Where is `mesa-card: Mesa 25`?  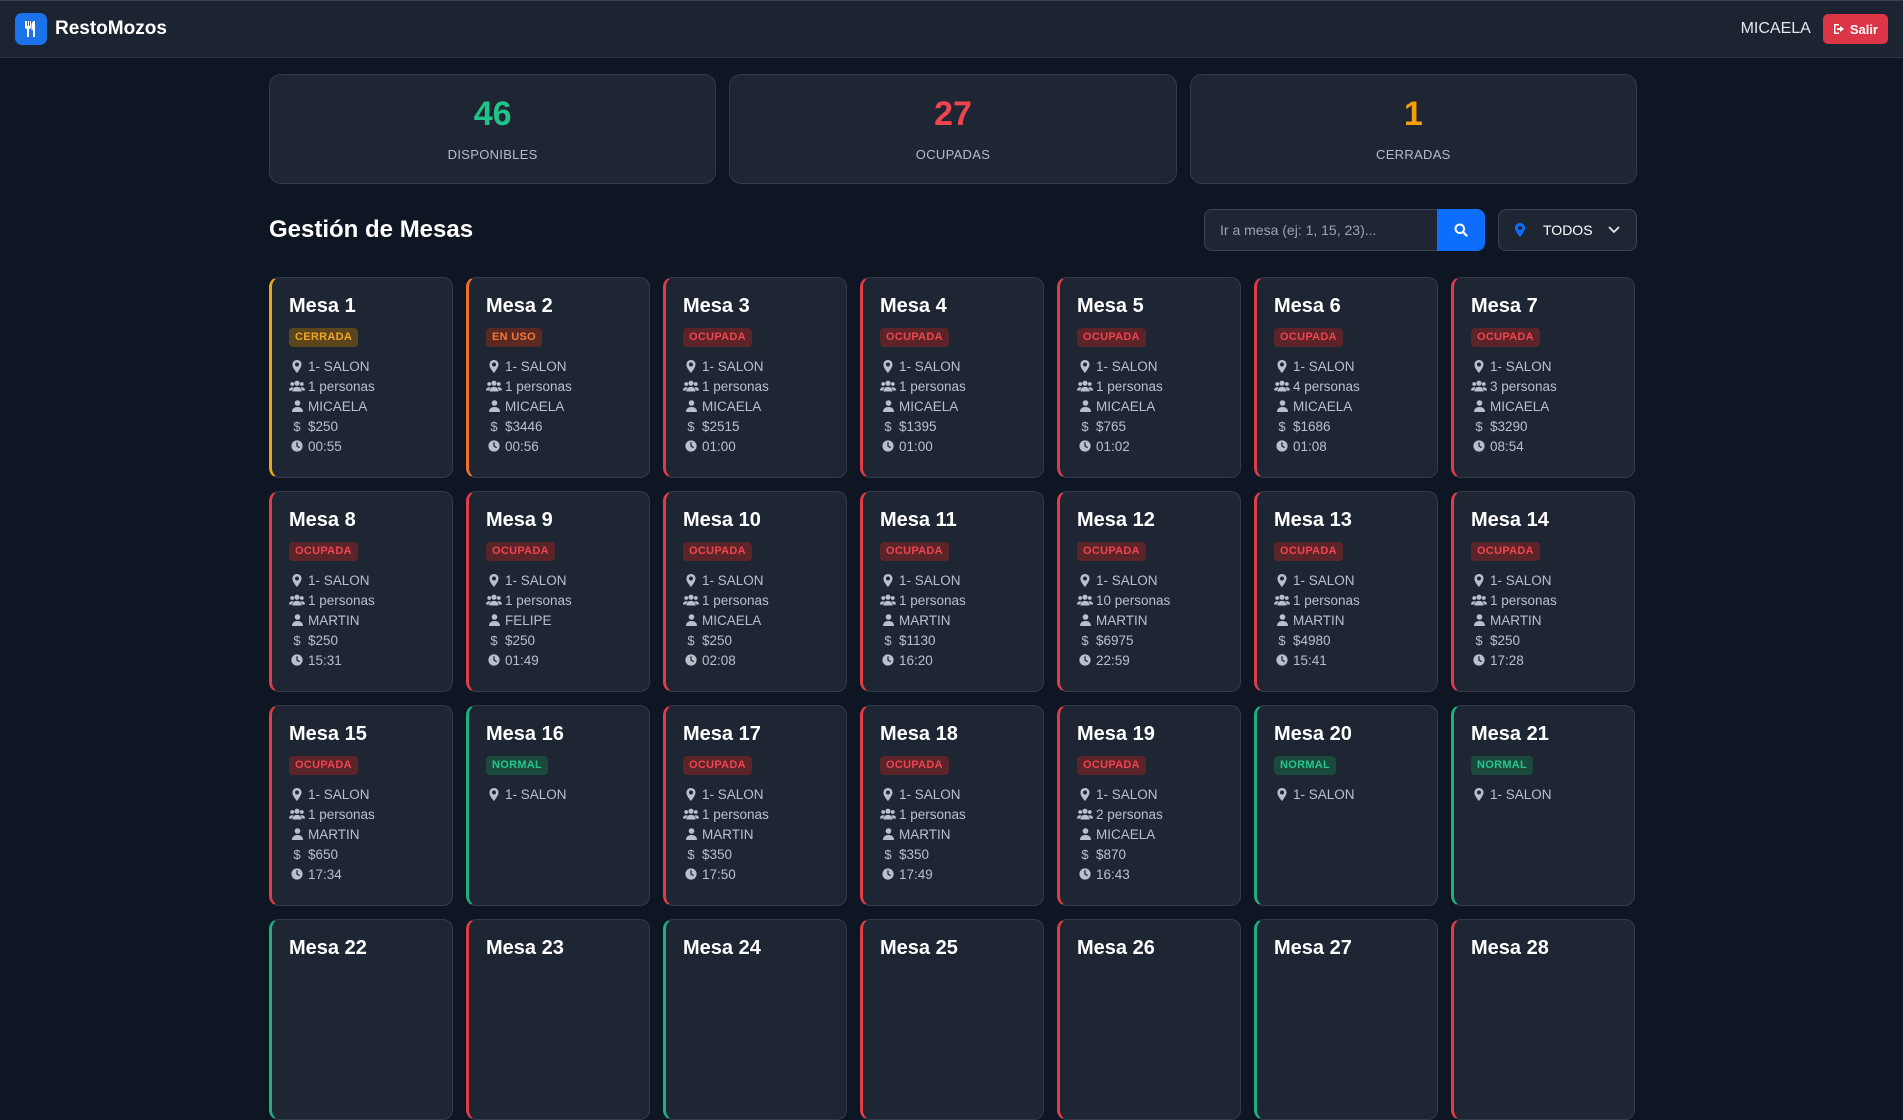 mesa-card: Mesa 25 is located at coordinates (952, 1019).